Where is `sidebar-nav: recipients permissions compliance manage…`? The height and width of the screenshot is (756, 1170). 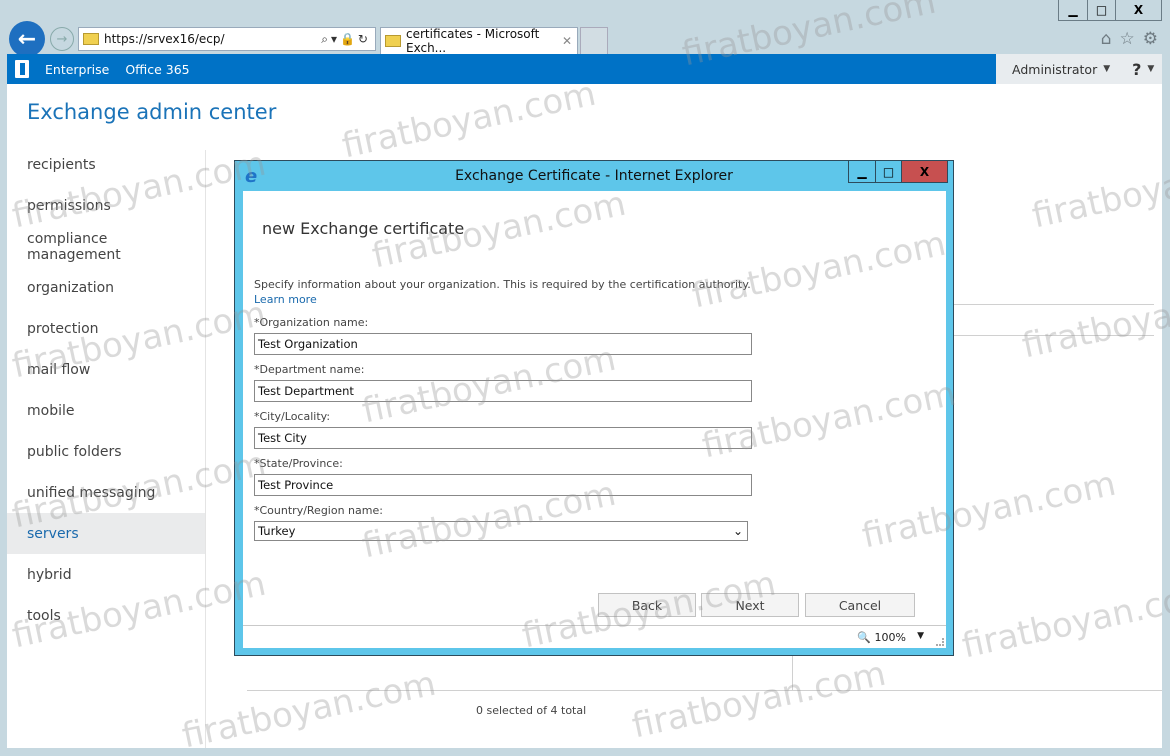 sidebar-nav: recipients permissions compliance manage… is located at coordinates (106, 390).